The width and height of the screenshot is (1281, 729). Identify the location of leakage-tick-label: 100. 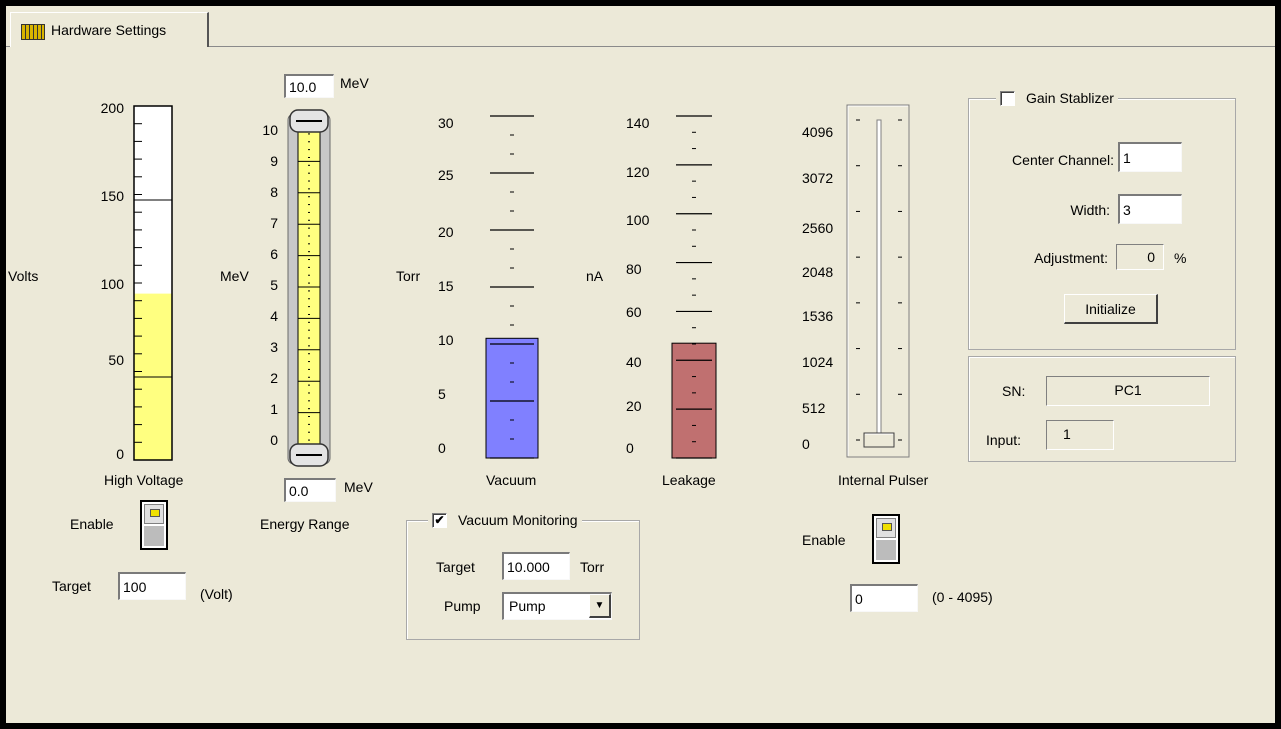
(638, 220).